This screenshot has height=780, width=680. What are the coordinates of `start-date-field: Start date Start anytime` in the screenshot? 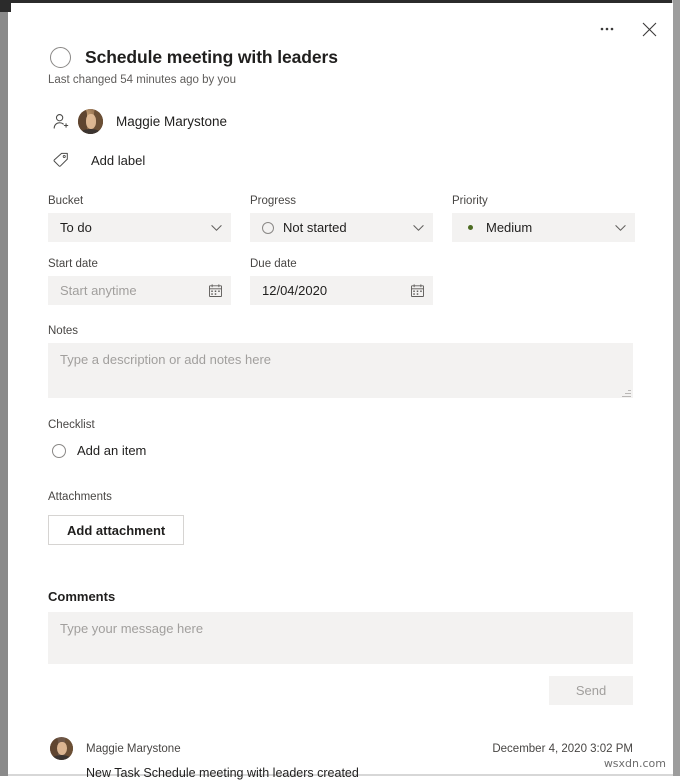 It's located at (139, 281).